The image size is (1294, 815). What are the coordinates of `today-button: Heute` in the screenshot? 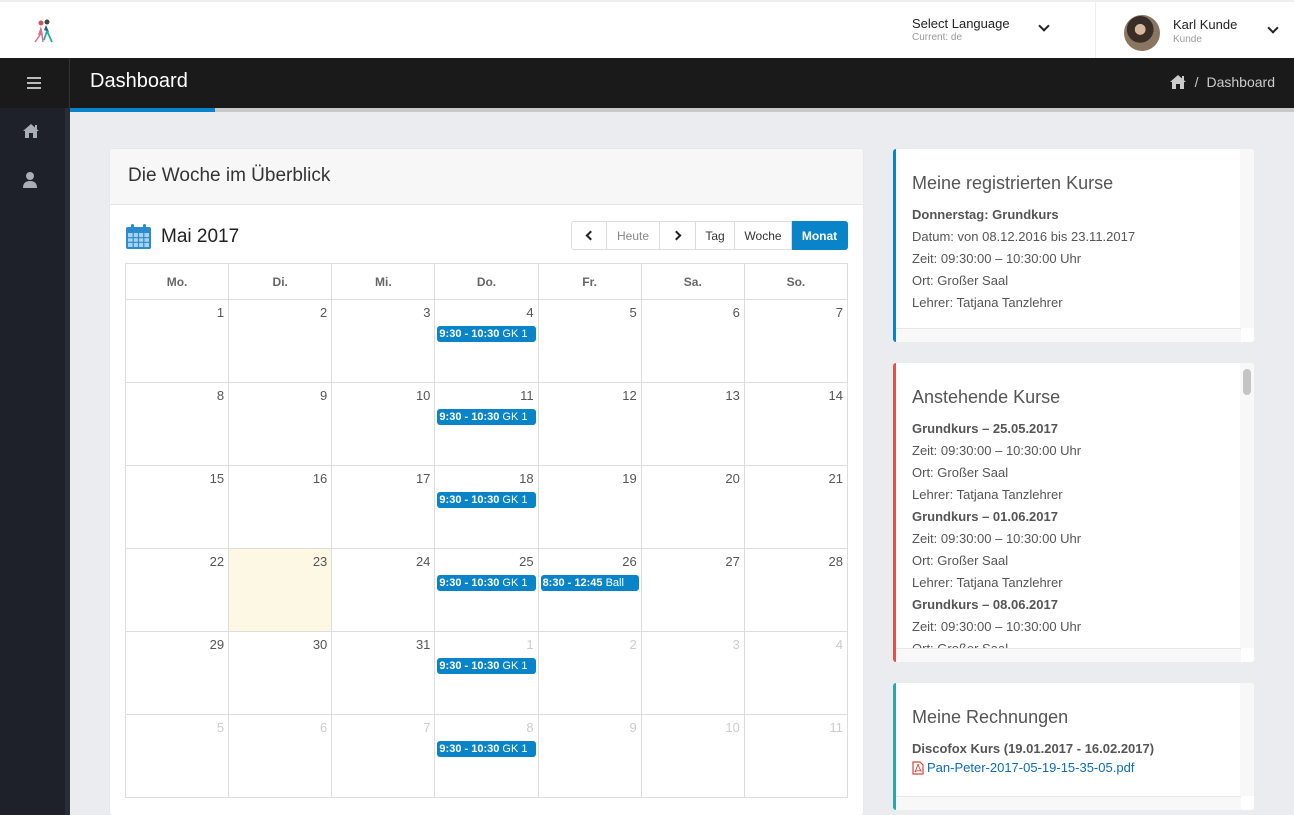 It's located at (633, 235).